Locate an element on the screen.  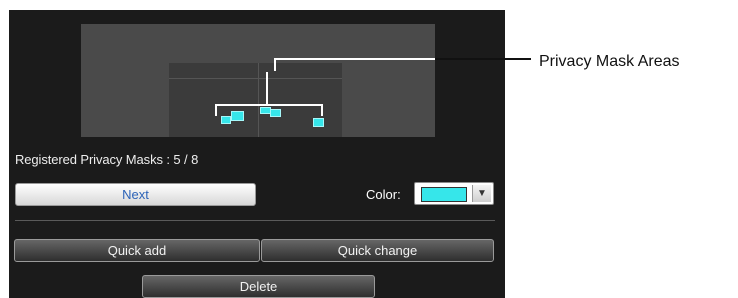
delete-button: Delete is located at coordinates (258, 286).